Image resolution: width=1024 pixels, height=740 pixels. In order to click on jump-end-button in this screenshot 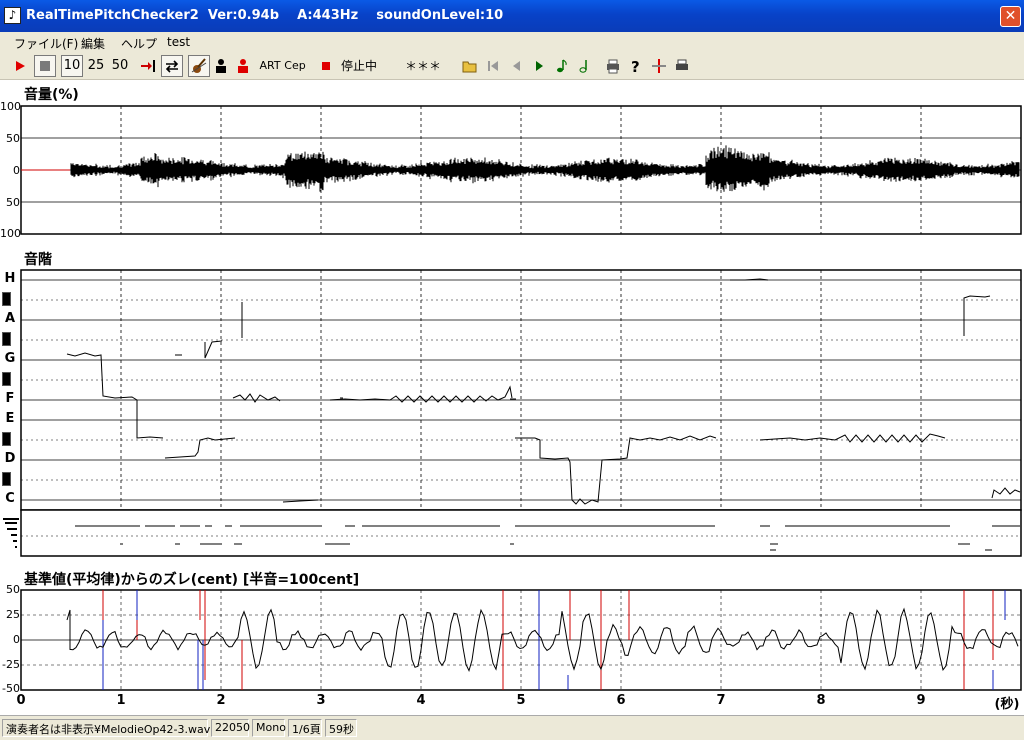, I will do `click(148, 66)`.